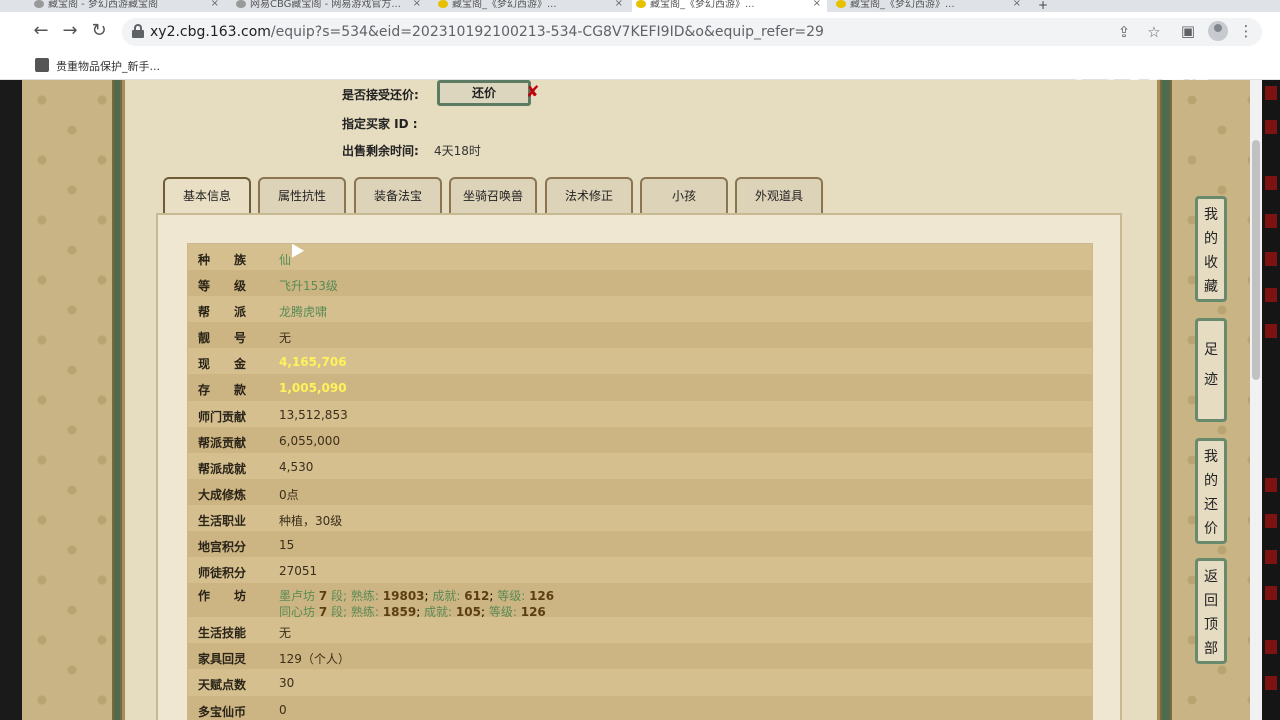 This screenshot has height=720, width=1280. Describe the element at coordinates (117, 400) in the screenshot. I see `left-pillar` at that location.